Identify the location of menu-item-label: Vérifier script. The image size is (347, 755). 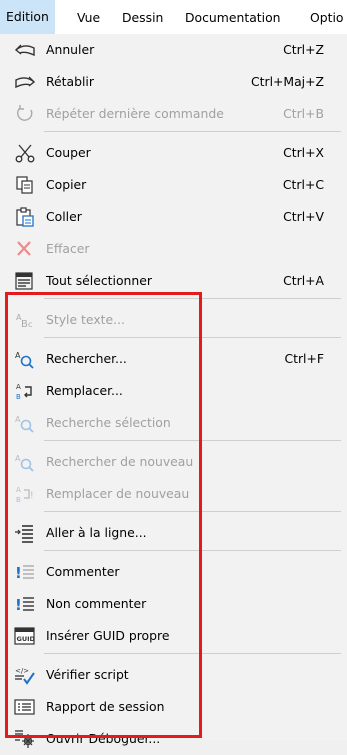
(87, 674).